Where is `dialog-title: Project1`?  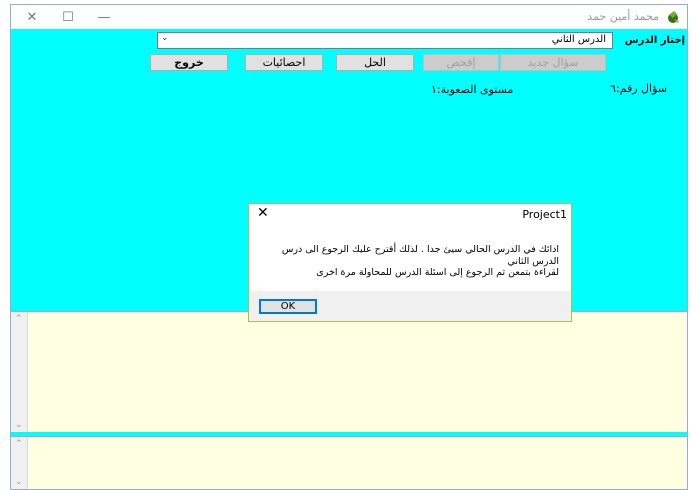 dialog-title: Project1 is located at coordinates (544, 214).